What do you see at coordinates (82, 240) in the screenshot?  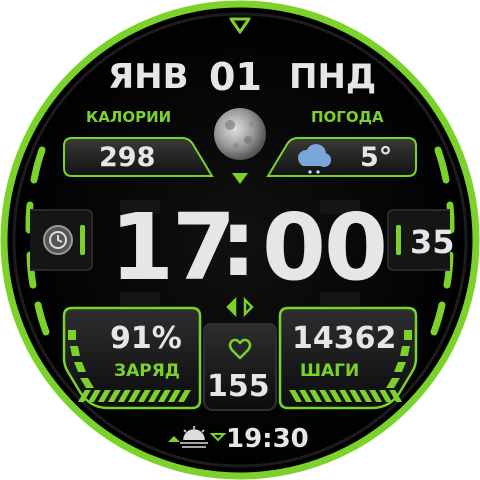 I see `alarm-tick` at bounding box center [82, 240].